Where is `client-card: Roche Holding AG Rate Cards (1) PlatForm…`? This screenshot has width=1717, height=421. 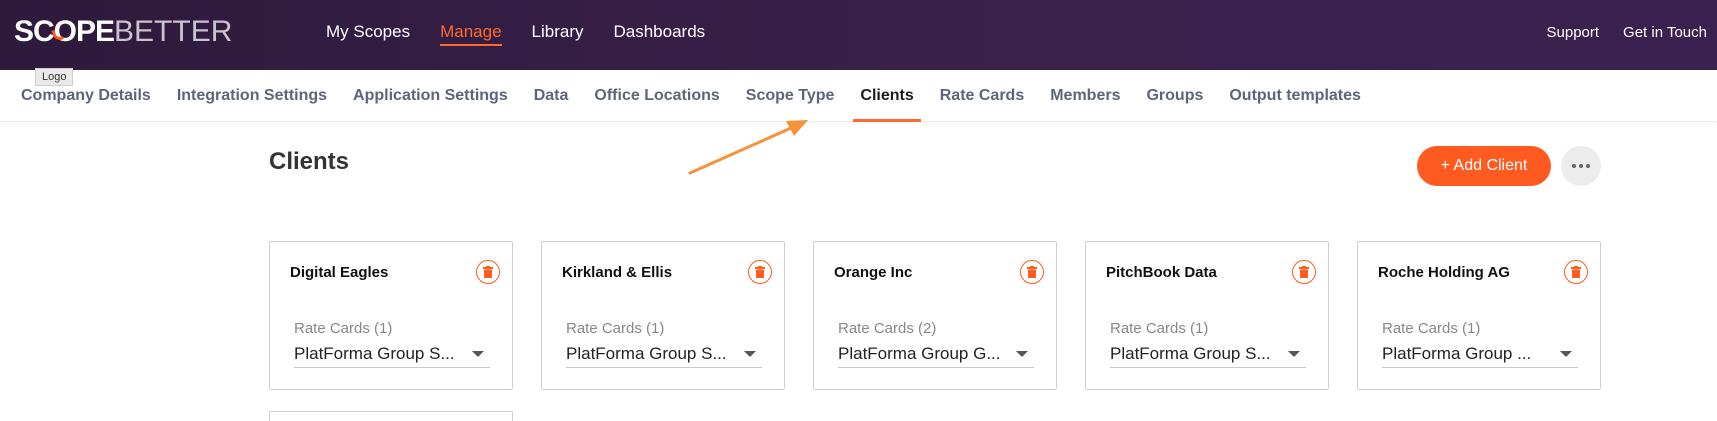 client-card: Roche Holding AG Rate Cards (1) PlatForm… is located at coordinates (1479, 315).